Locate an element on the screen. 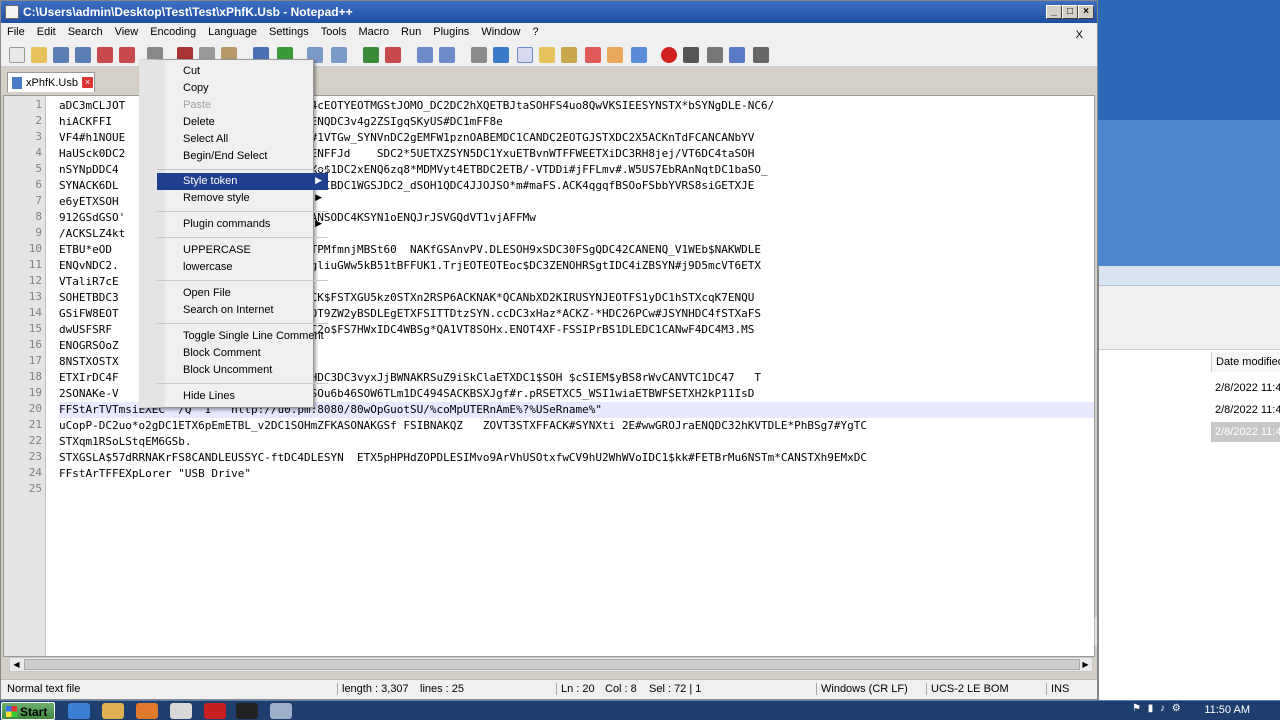 The height and width of the screenshot is (720, 1280). menu-item-cut: Cut is located at coordinates (242, 71).